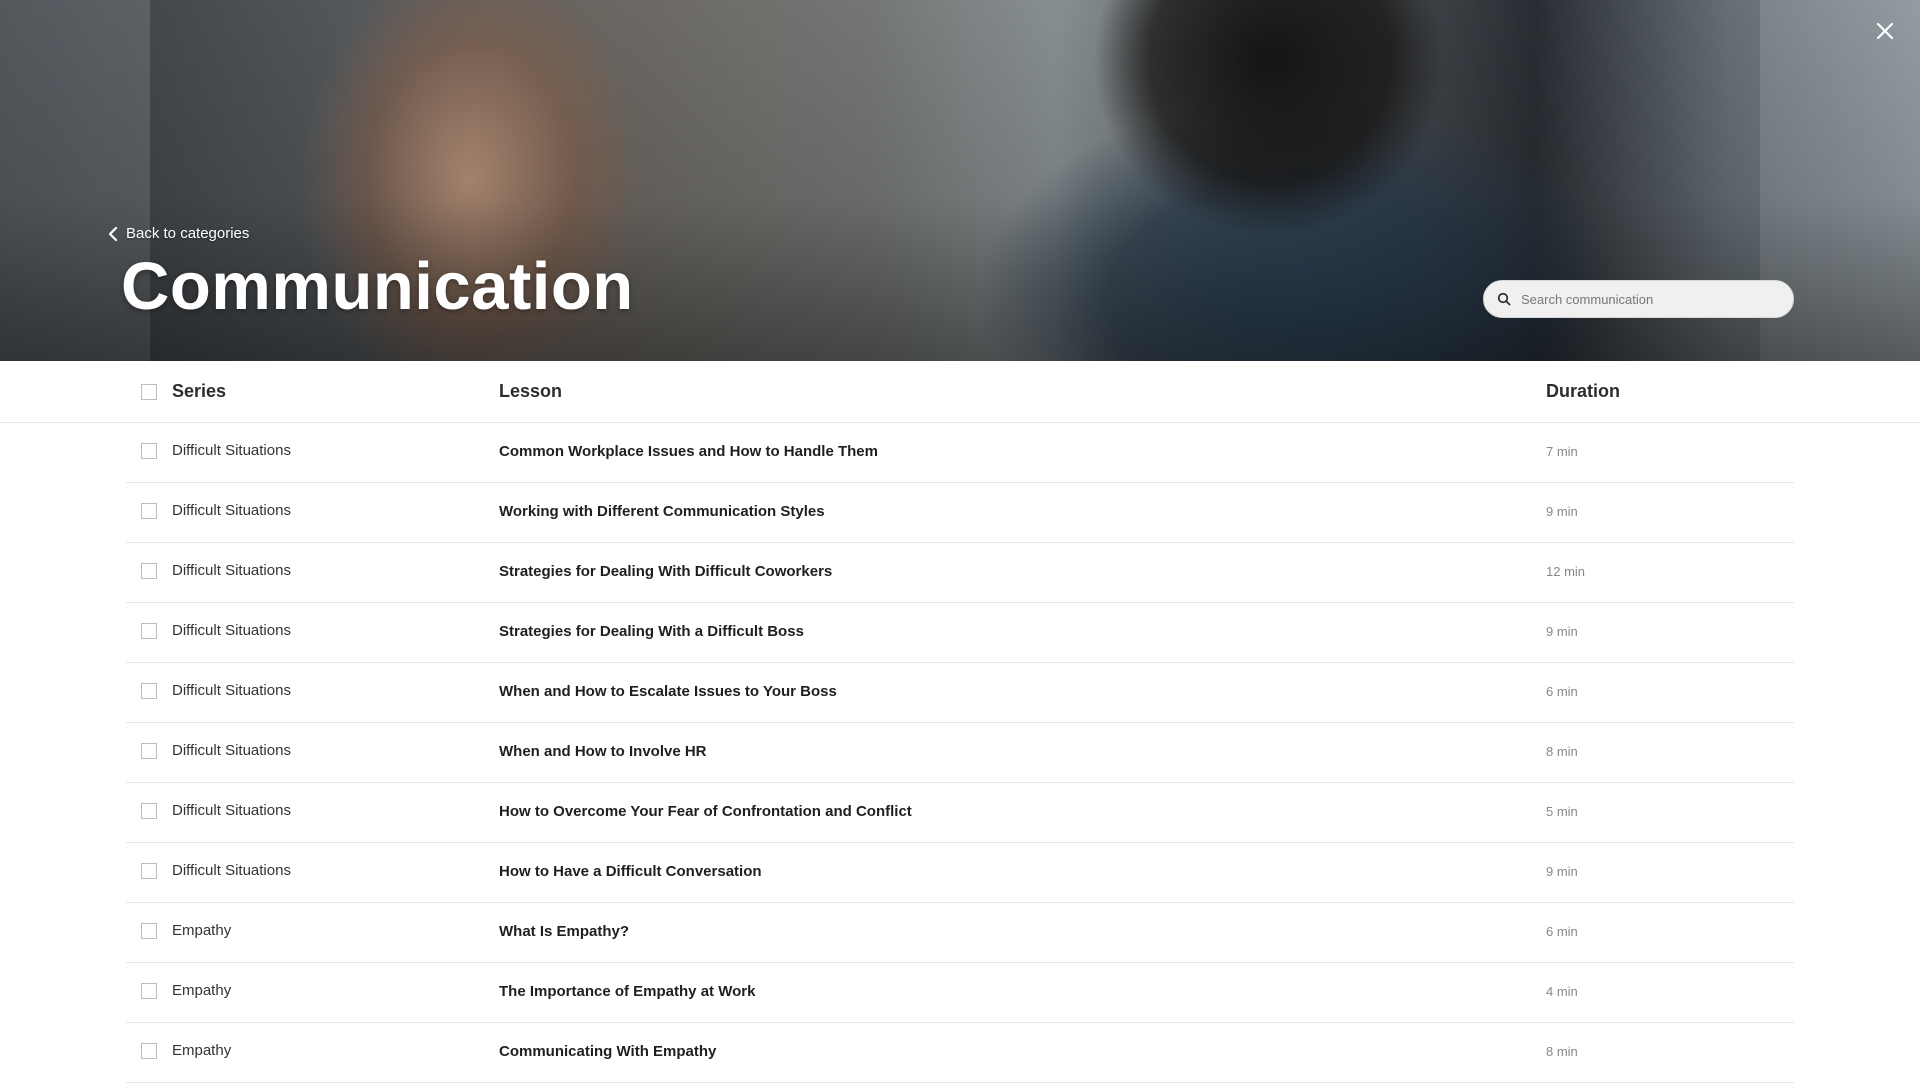 This screenshot has height=1083, width=1920. I want to click on duration-cell: 12 min, so click(1566, 571).